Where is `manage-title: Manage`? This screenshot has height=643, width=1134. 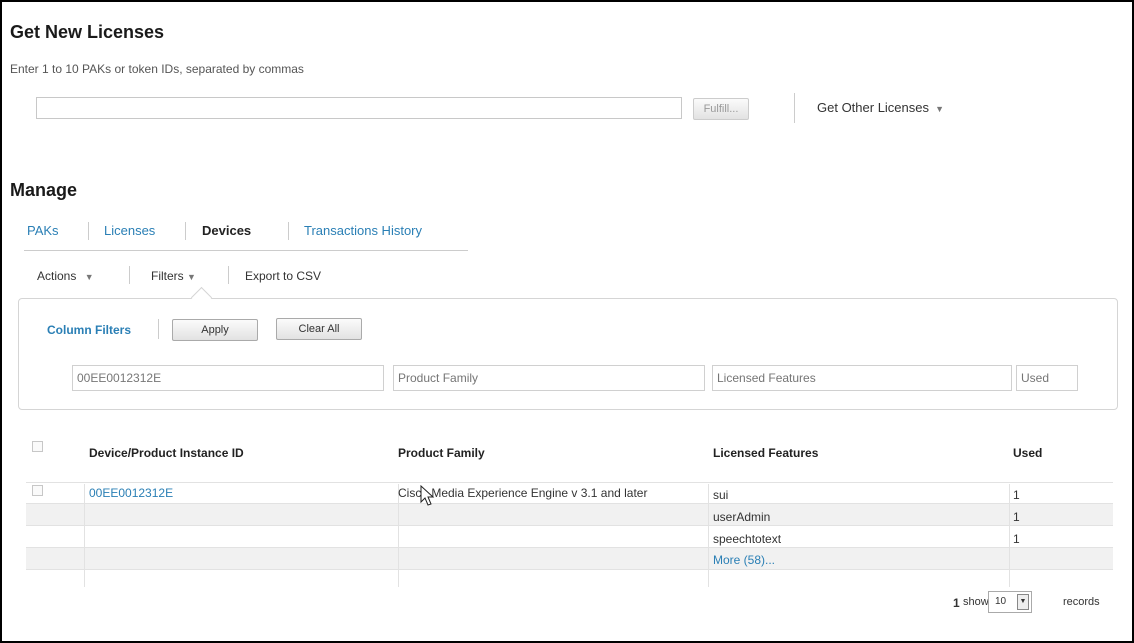 manage-title: Manage is located at coordinates (44, 190).